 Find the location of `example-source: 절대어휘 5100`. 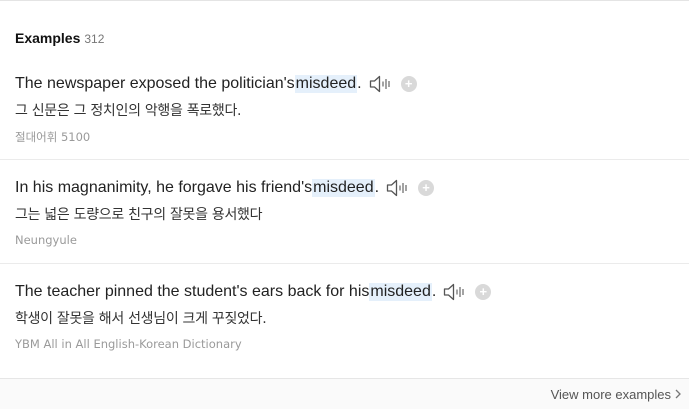

example-source: 절대어휘 5100 is located at coordinates (53, 137).